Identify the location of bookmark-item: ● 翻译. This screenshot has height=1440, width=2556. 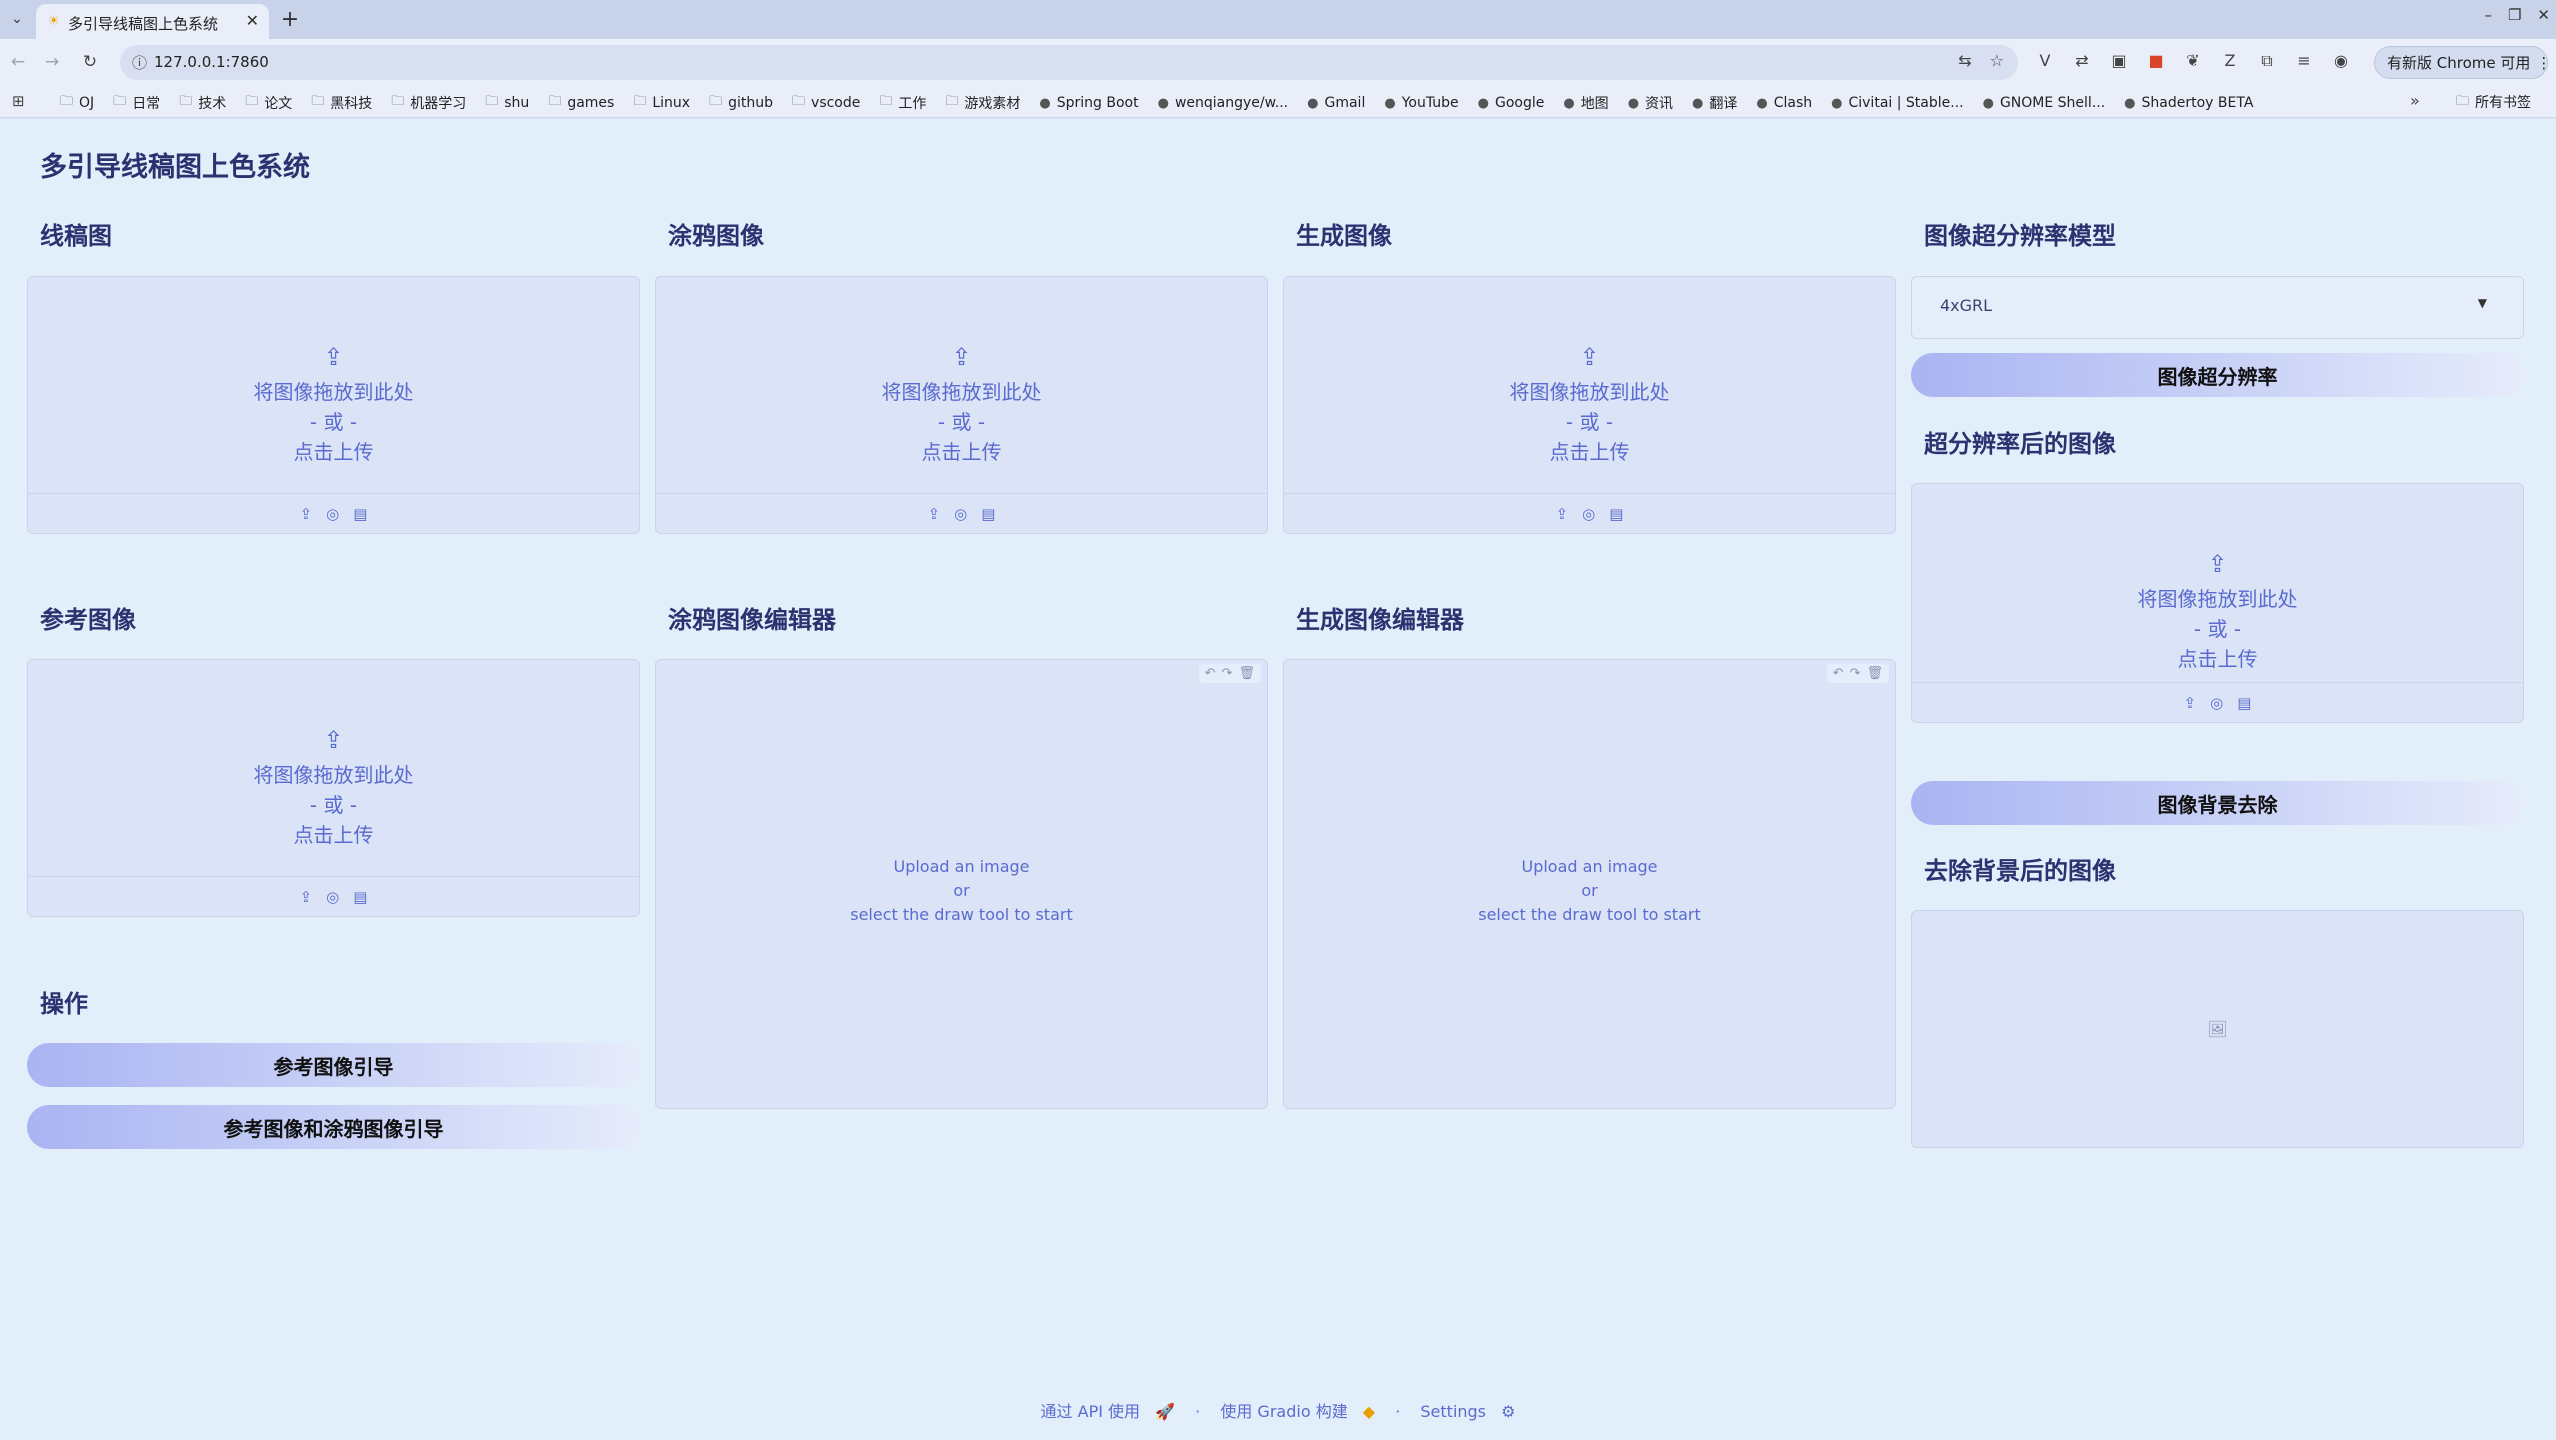
(1714, 103).